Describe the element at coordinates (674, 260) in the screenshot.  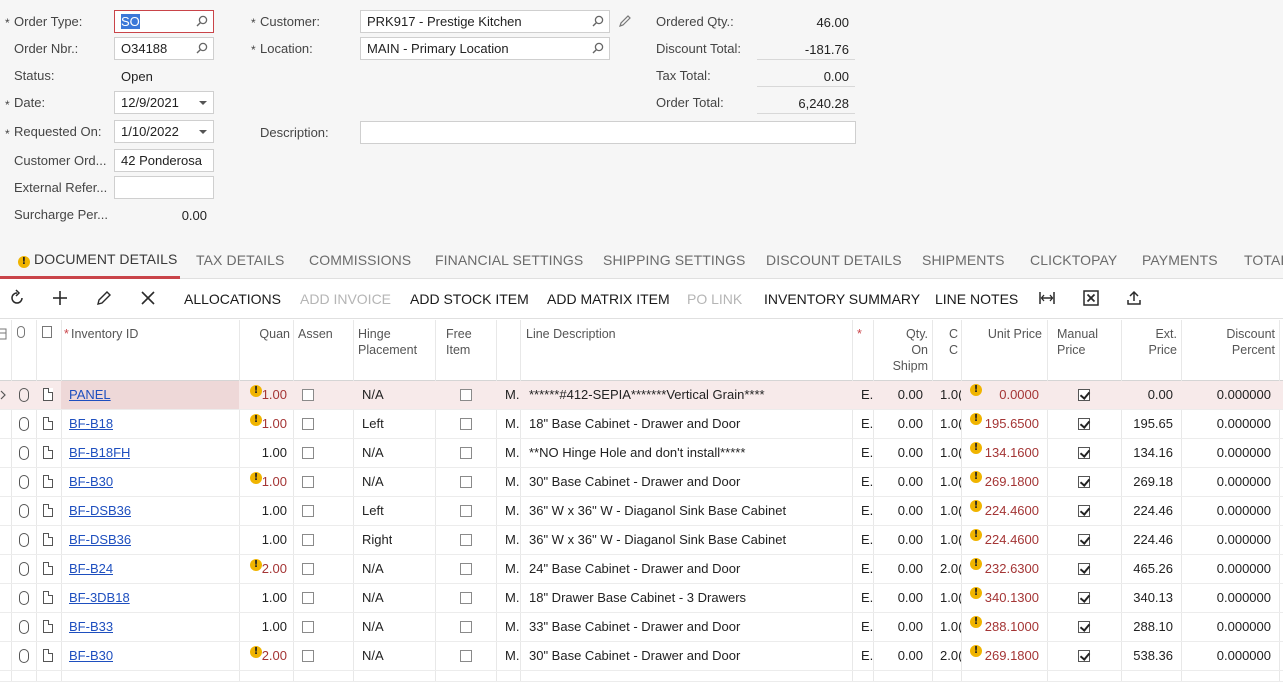
I see `tab-shipping-settings: SHIPPING SETTINGS` at that location.